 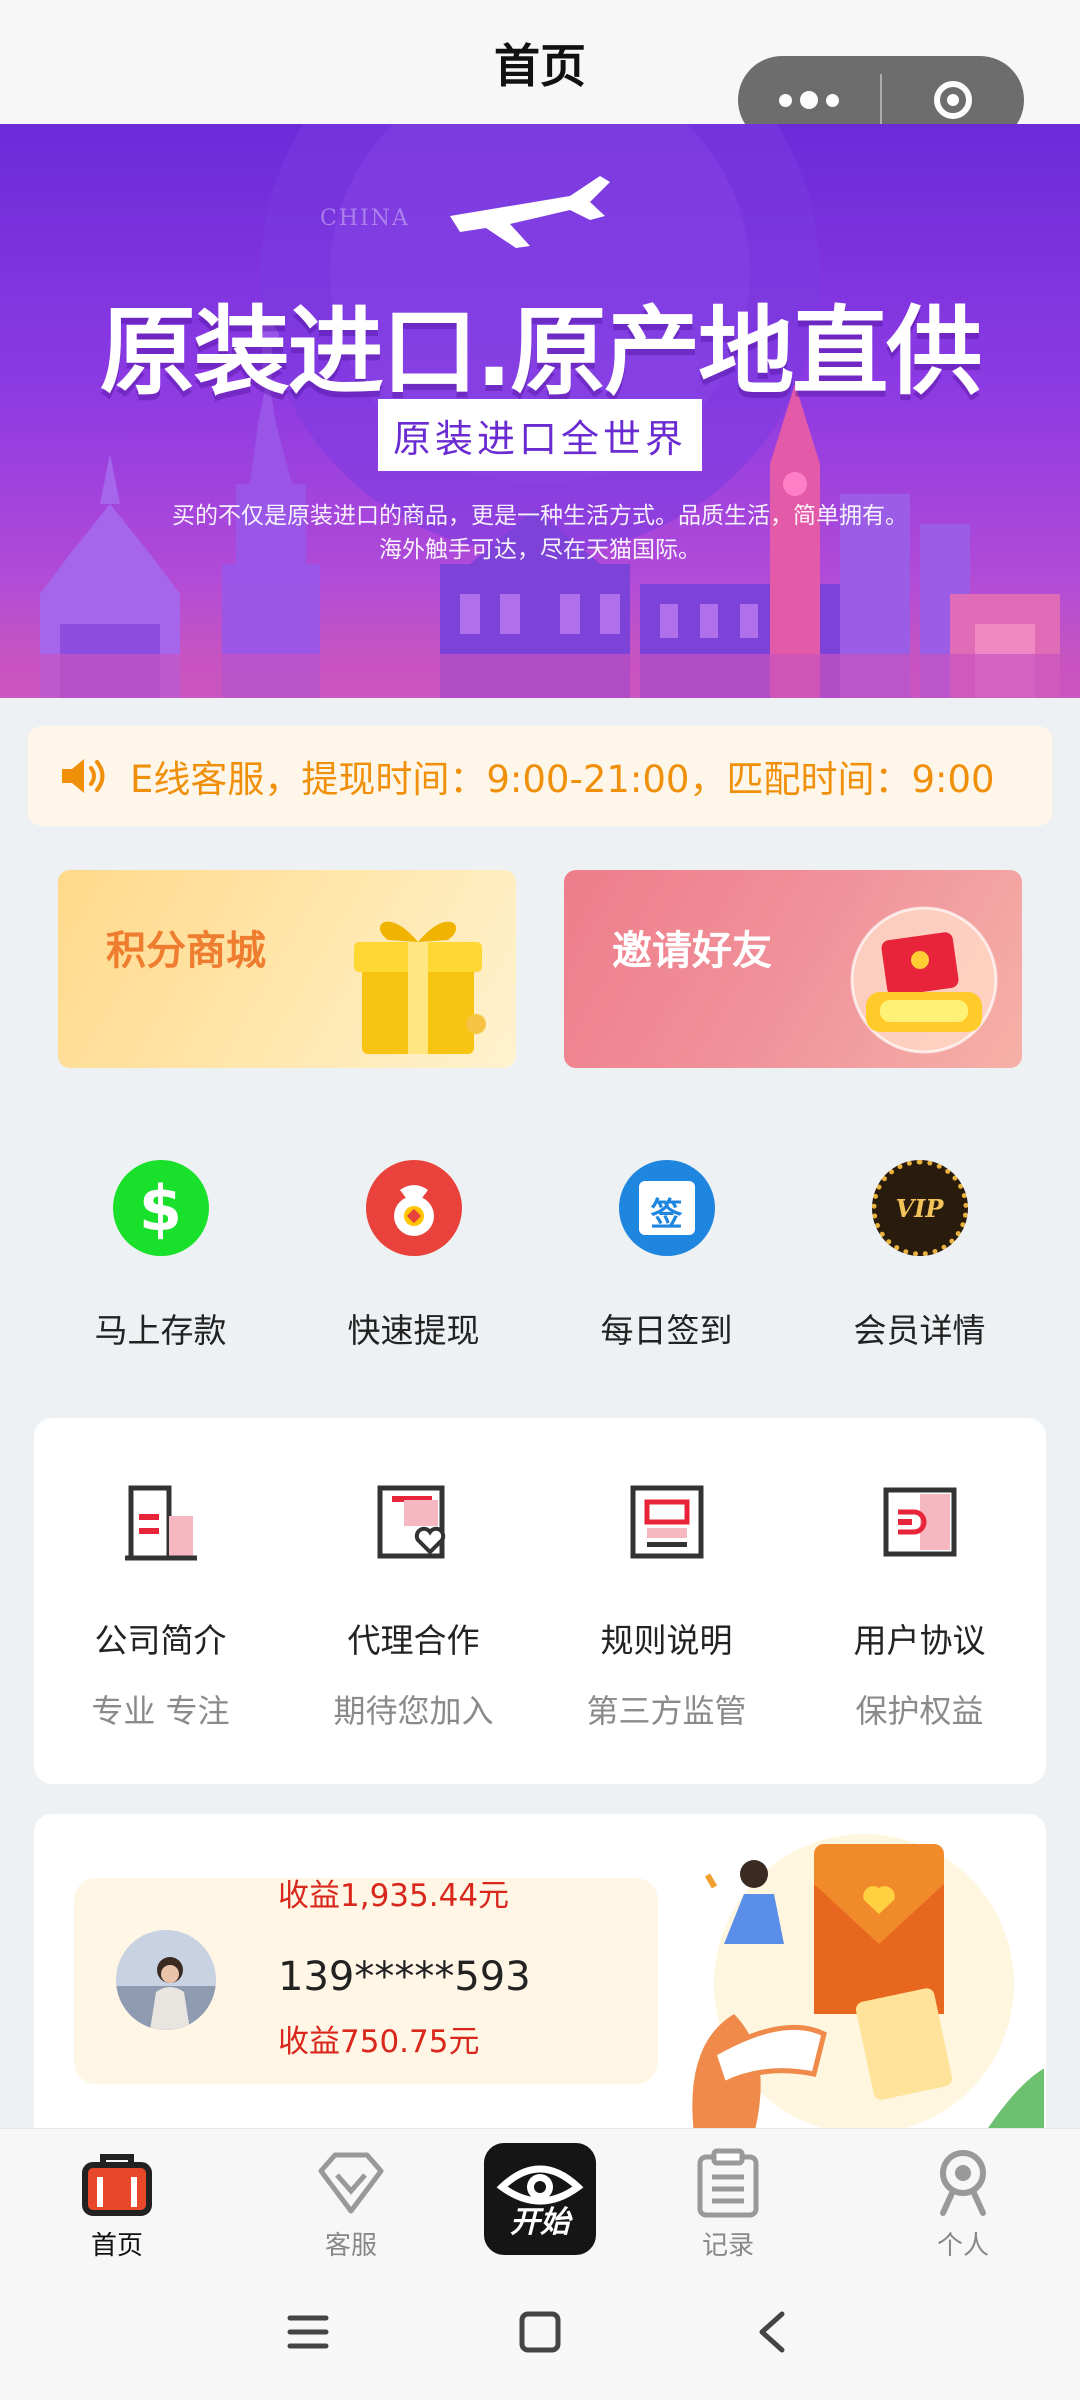 I want to click on phone-number-text: 139*****593, so click(x=404, y=1977).